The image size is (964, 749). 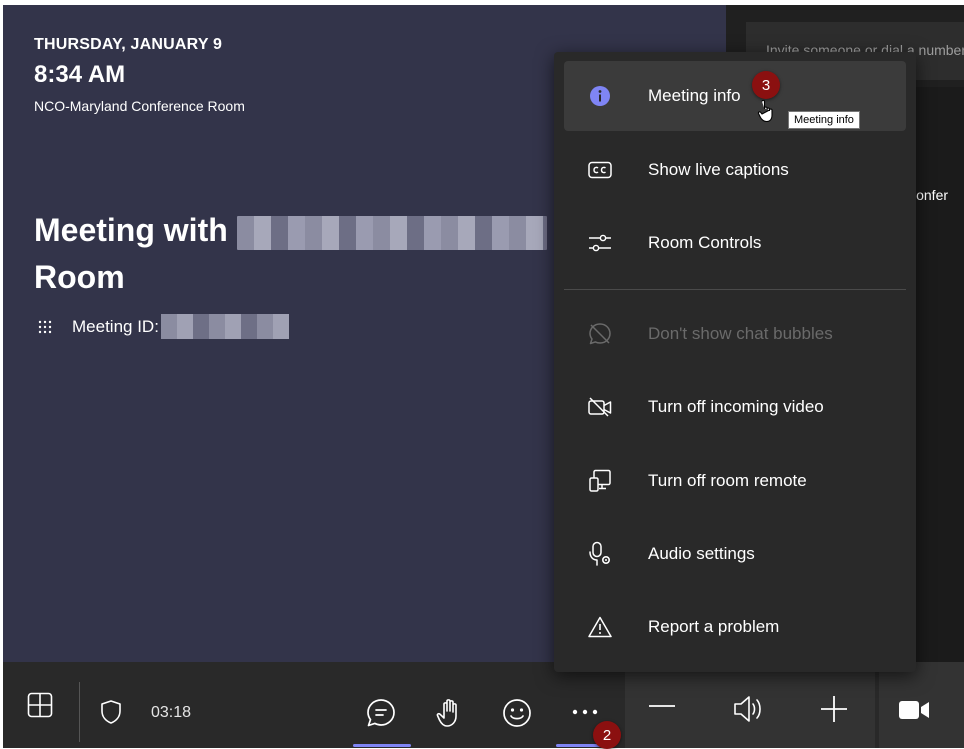 I want to click on warning-icon, so click(x=600, y=627).